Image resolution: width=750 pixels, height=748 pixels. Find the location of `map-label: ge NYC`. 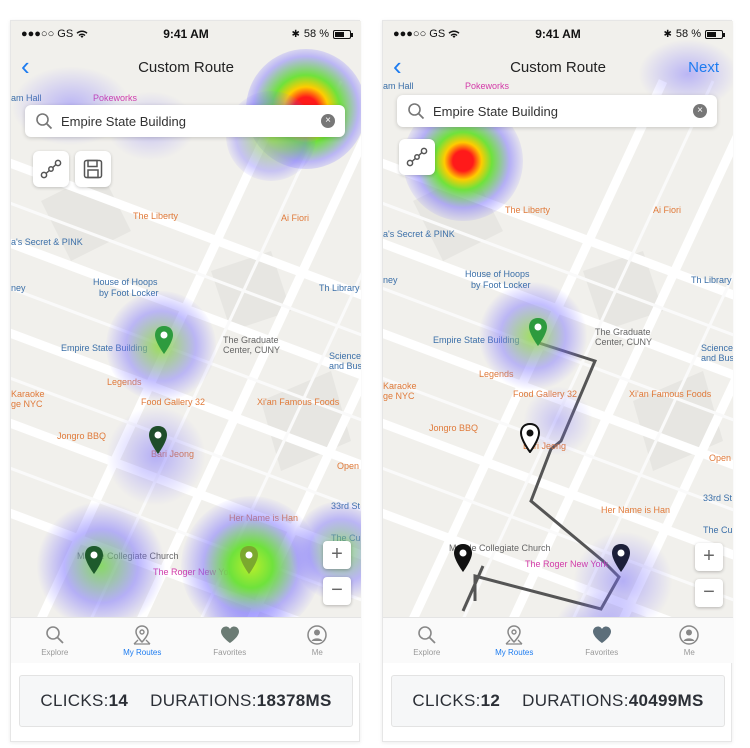

map-label: ge NYC is located at coordinates (399, 396).